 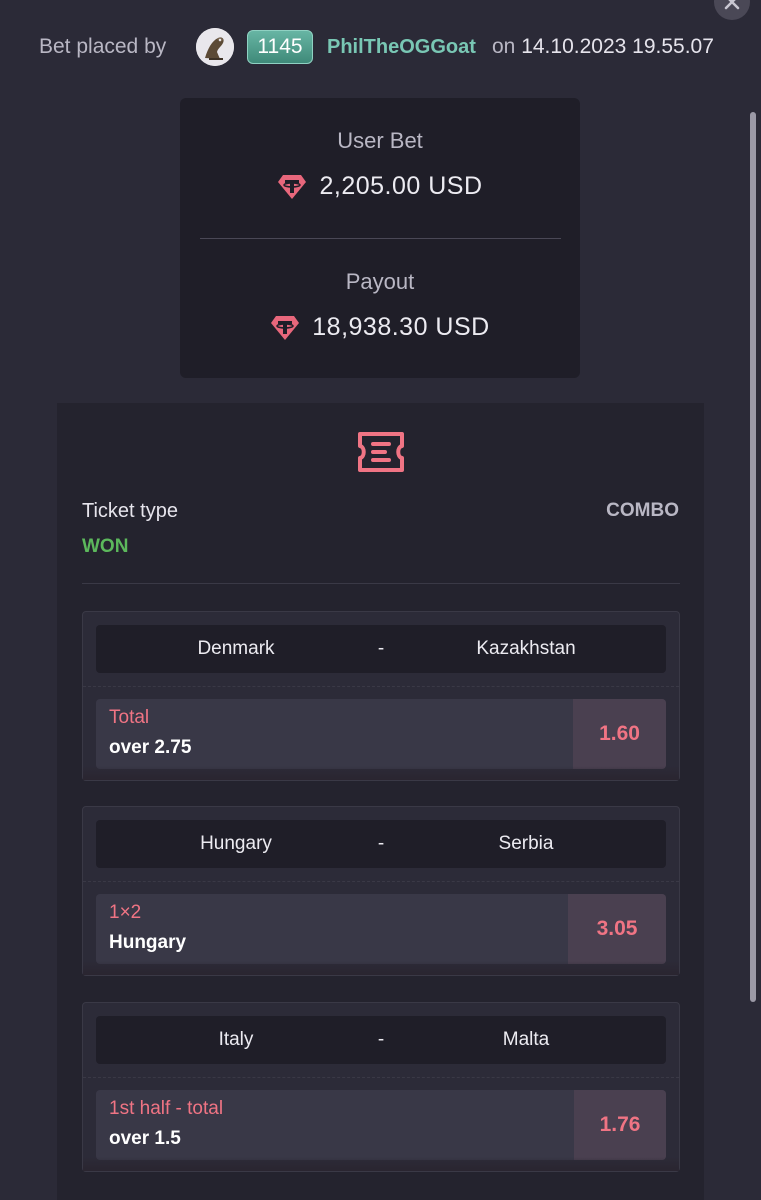 What do you see at coordinates (401, 47) in the screenshot?
I see `username-link: PhilTheOGGoat` at bounding box center [401, 47].